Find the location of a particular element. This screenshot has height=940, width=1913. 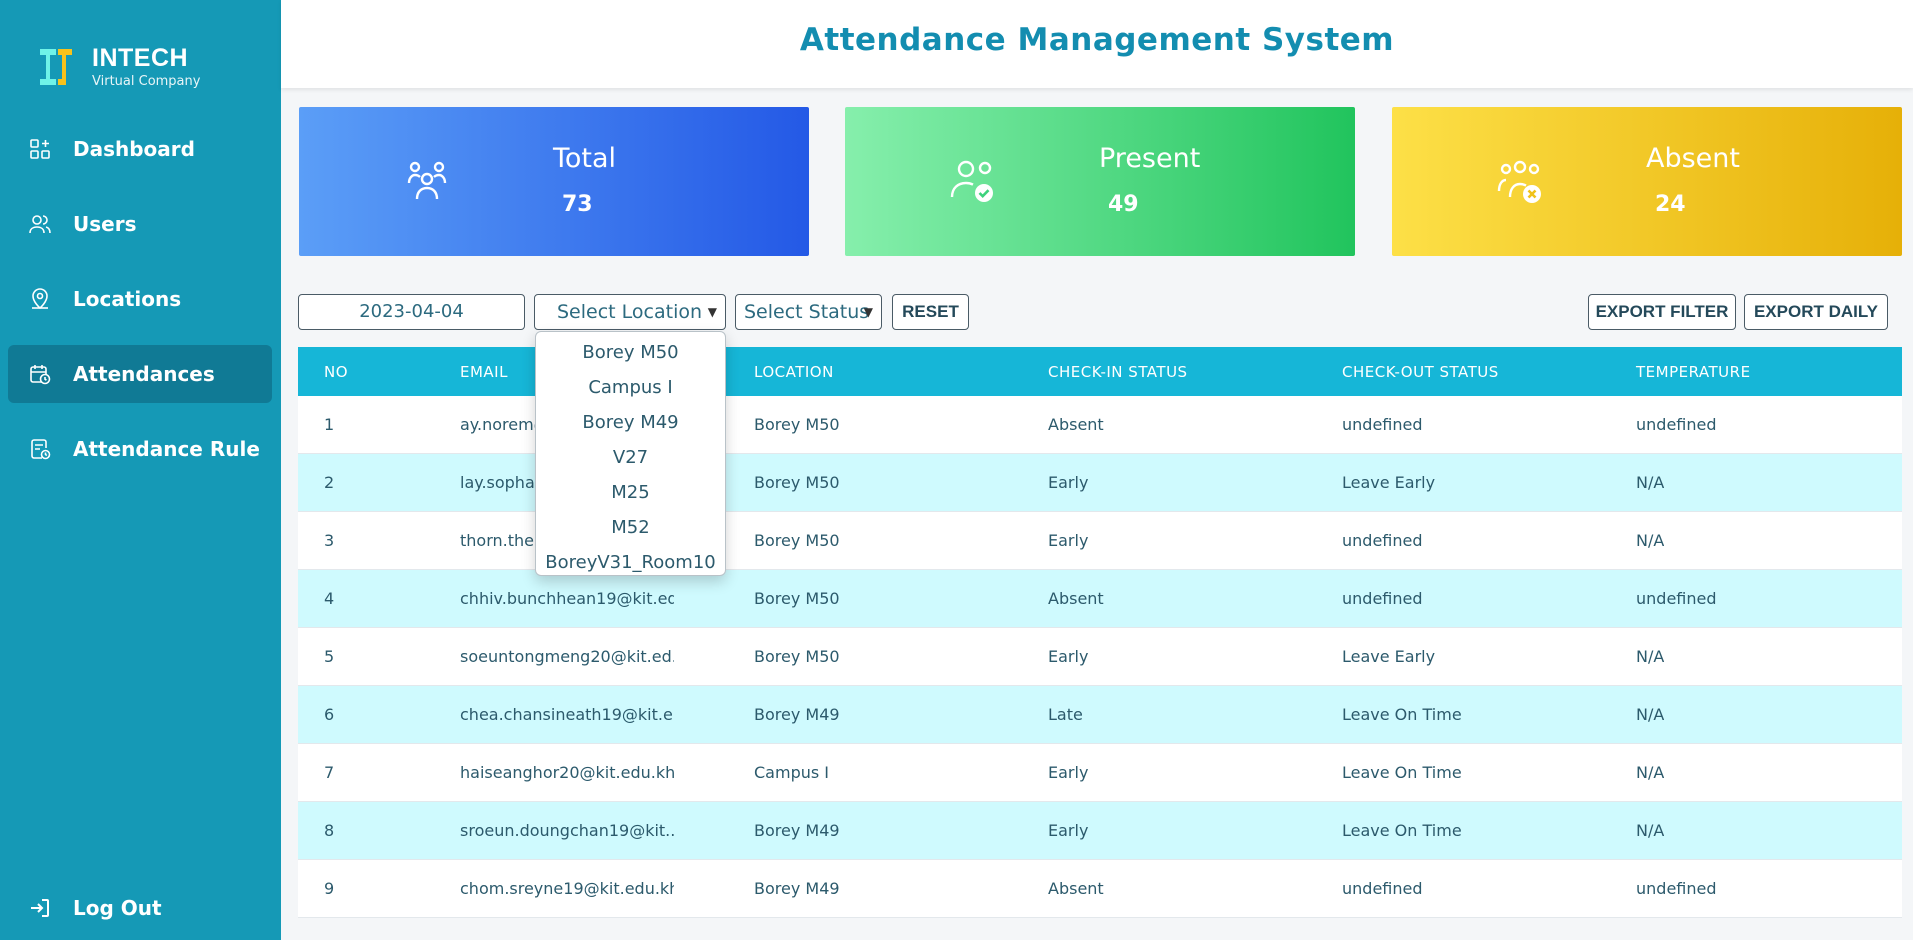

logout-button: Log Out is located at coordinates (95, 908).